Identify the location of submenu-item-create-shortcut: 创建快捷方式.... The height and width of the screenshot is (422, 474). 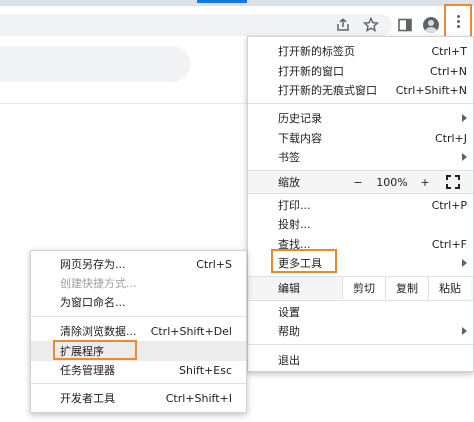
(98, 283).